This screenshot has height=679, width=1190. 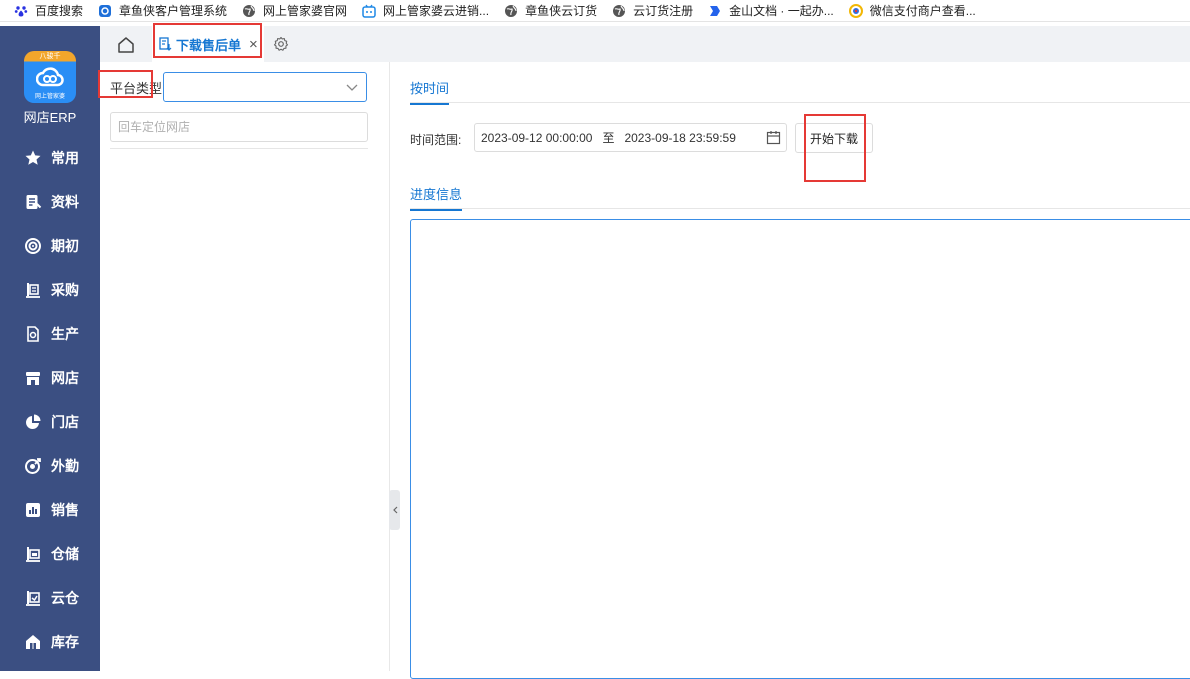 I want to click on sidebar-item-bar-chart: 销售, so click(x=50, y=510).